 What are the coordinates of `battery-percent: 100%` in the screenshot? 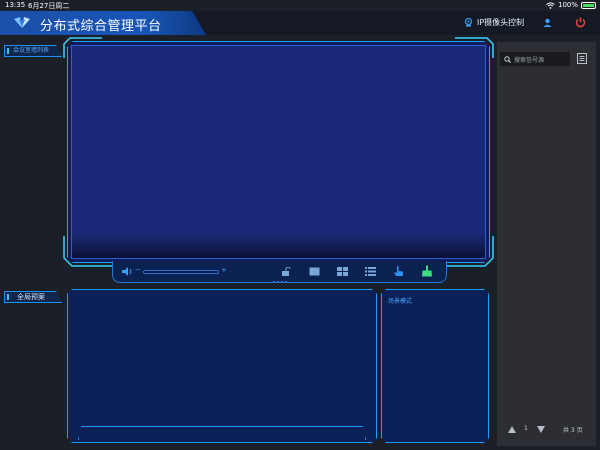 It's located at (567, 5).